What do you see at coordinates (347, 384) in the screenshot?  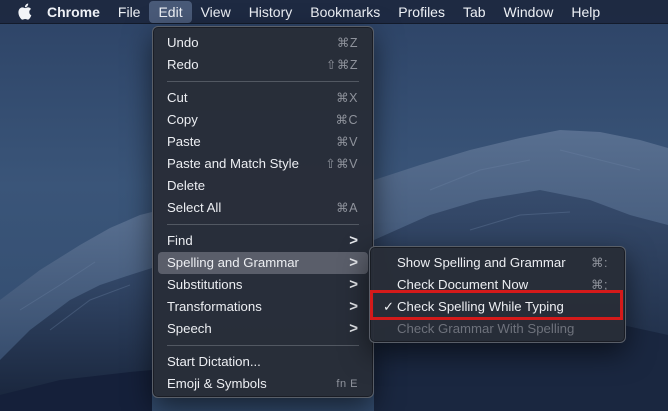 I see `shortcut: fn E` at bounding box center [347, 384].